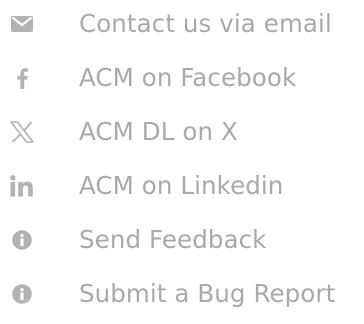 The width and height of the screenshot is (364, 324). I want to click on facebook-icon, so click(22, 78).